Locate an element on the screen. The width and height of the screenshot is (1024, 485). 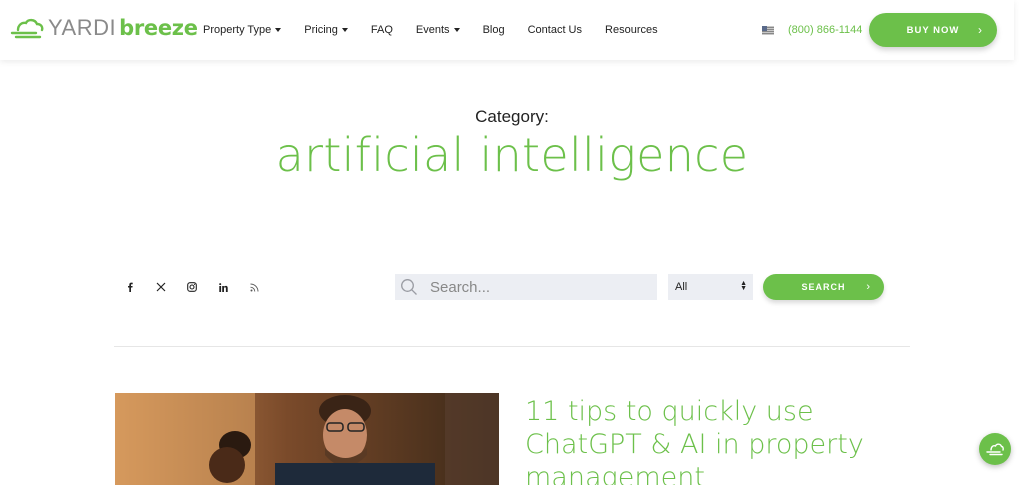
linkedin-icon is located at coordinates (223, 287).